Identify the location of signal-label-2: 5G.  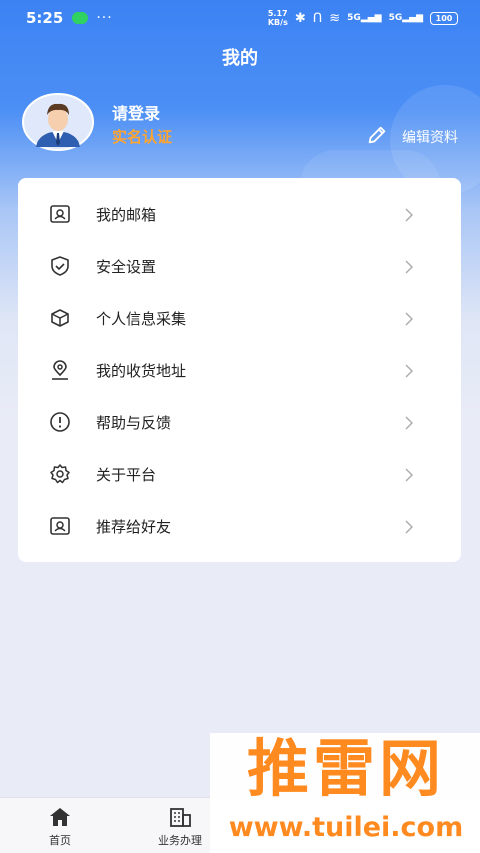
(395, 18).